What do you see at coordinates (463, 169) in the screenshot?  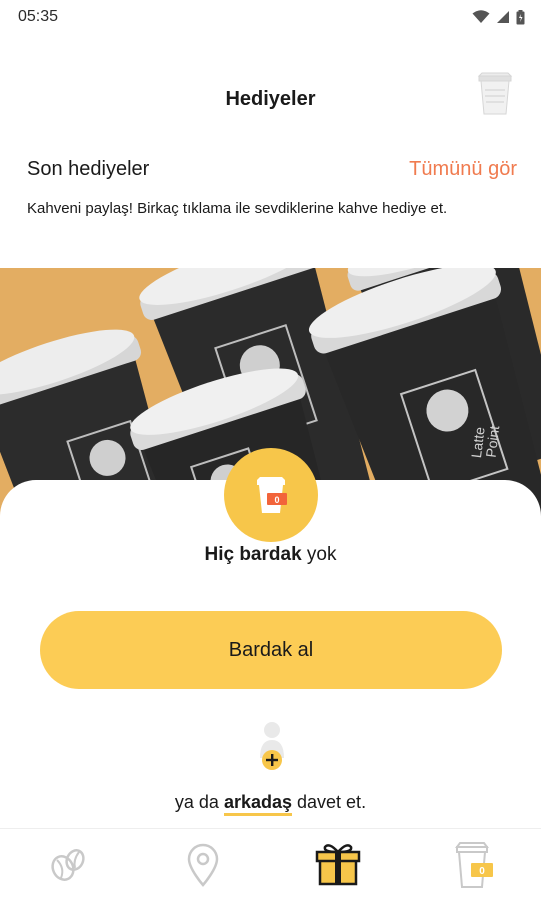 I see `see-all-link: Tümünü gör` at bounding box center [463, 169].